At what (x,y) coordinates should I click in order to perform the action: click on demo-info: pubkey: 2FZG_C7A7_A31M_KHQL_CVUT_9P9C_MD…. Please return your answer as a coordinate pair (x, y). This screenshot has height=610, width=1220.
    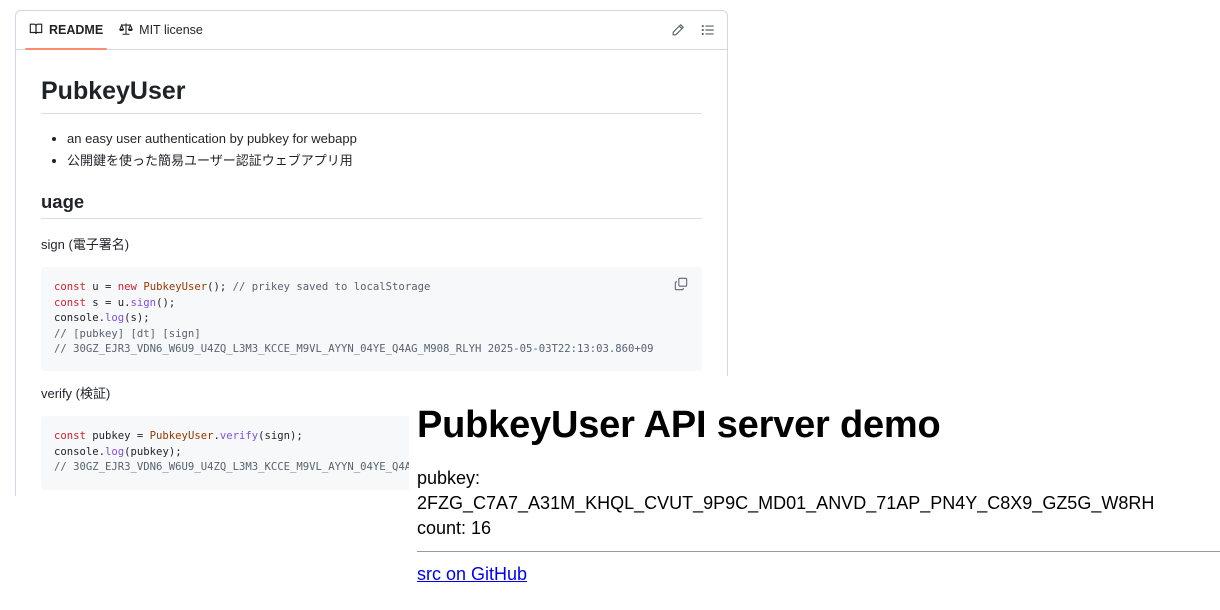
    Looking at the image, I should click on (818, 503).